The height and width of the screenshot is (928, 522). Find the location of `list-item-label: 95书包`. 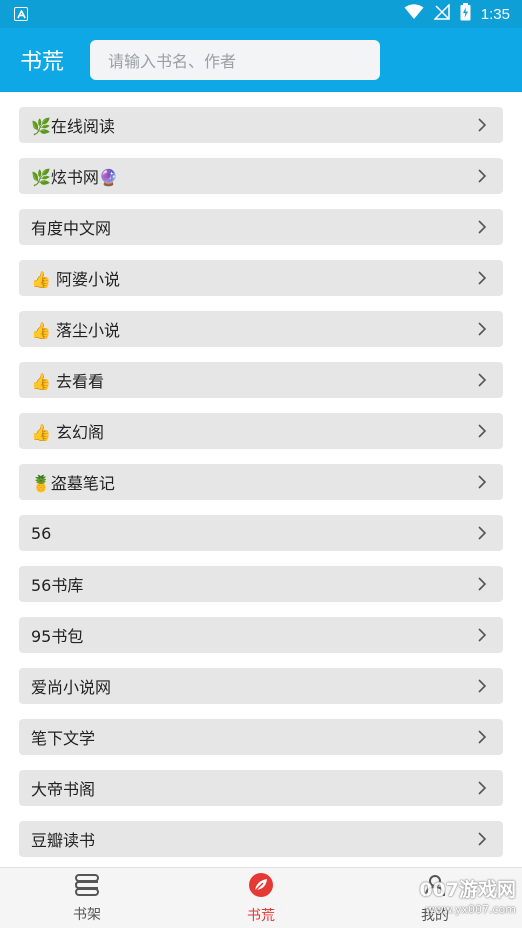

list-item-label: 95书包 is located at coordinates (57, 636).